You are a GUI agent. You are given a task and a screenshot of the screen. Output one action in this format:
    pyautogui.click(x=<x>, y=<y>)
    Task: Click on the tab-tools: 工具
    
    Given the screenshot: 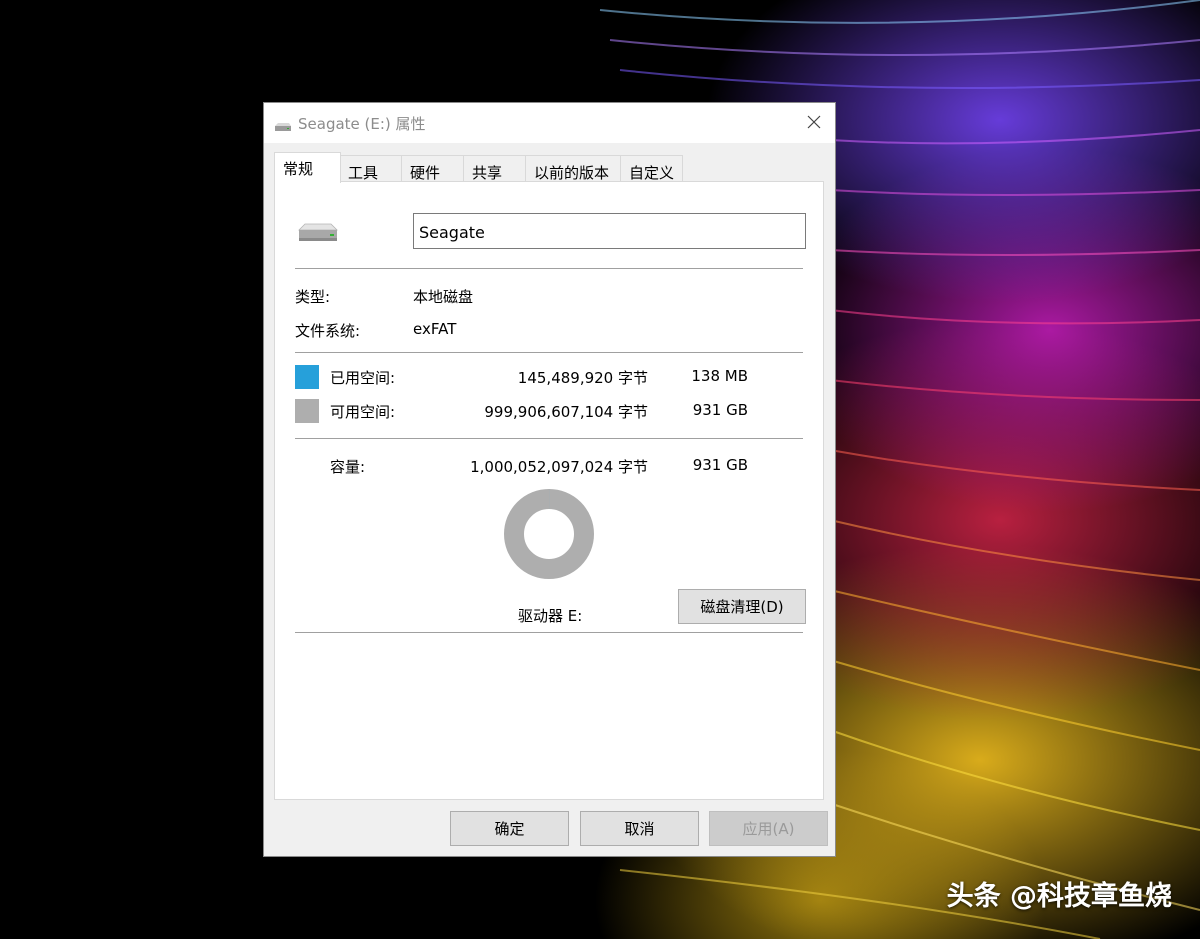 What is the action you would take?
    pyautogui.click(x=370, y=168)
    